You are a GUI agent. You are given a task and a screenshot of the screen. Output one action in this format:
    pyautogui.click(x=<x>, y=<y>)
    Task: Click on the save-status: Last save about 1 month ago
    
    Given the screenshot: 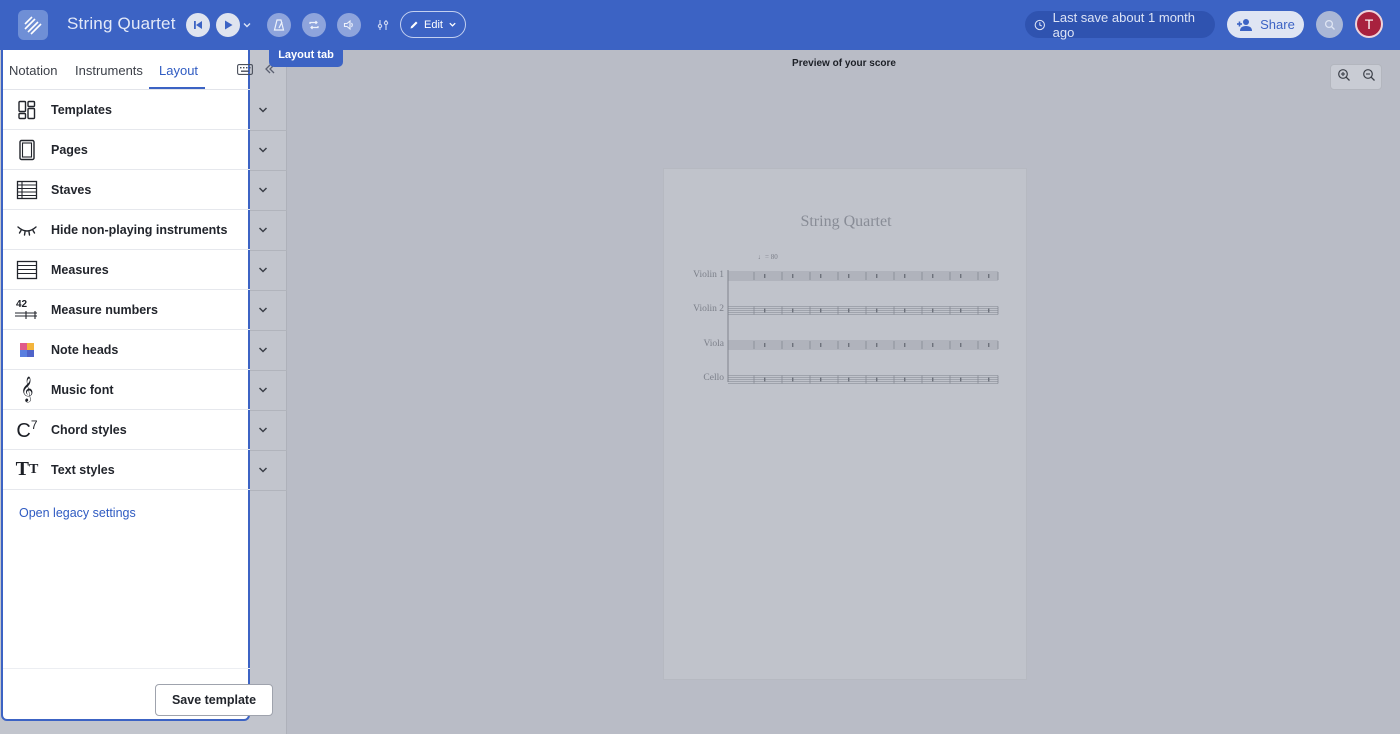 What is the action you would take?
    pyautogui.click(x=1120, y=24)
    